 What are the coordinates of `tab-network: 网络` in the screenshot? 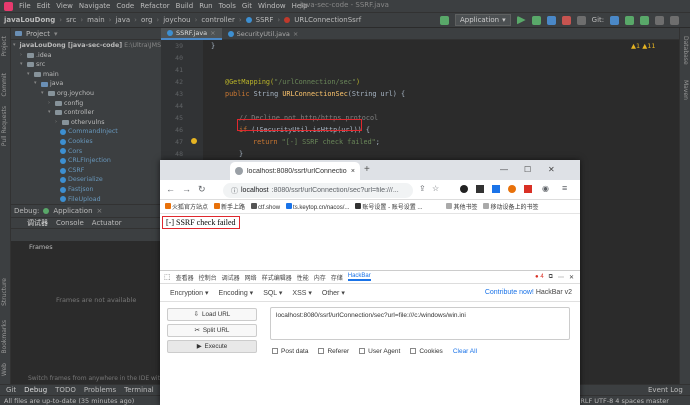 It's located at (251, 277).